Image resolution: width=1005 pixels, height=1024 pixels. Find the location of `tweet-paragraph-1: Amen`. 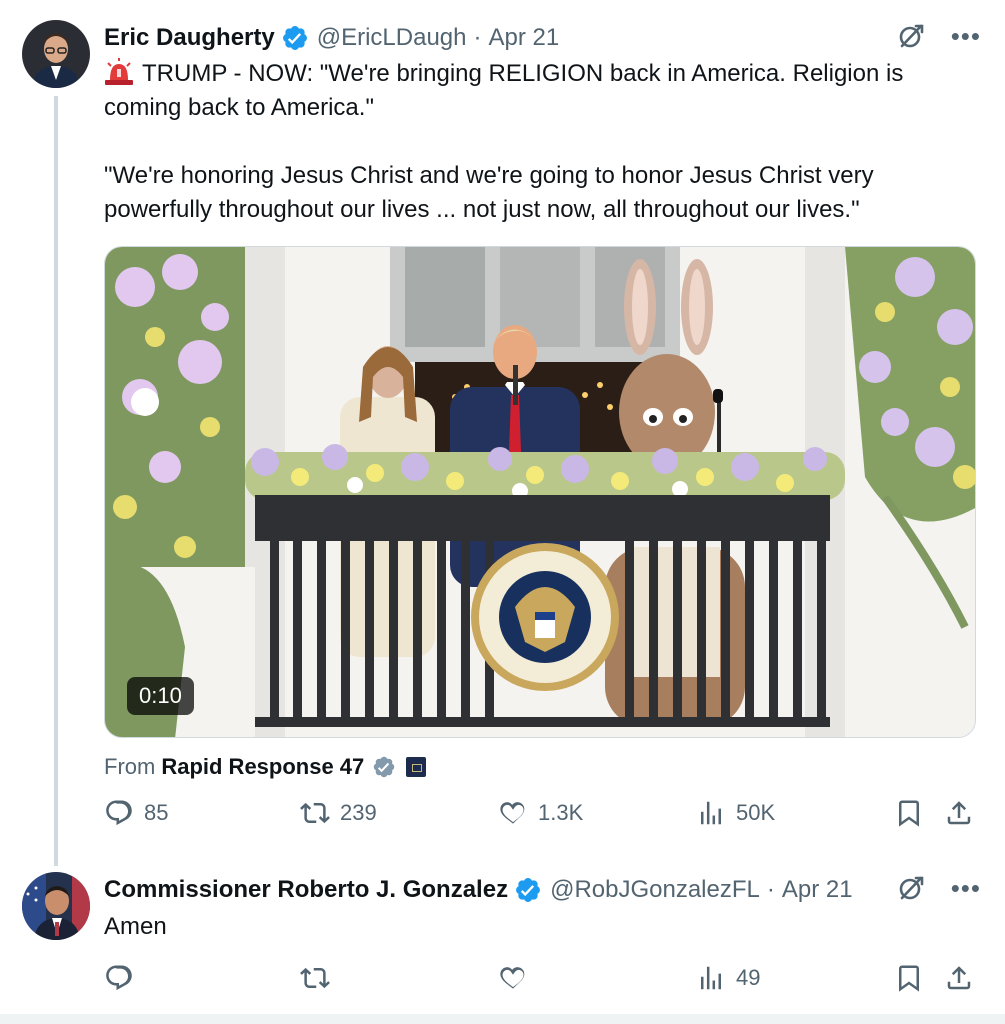

tweet-paragraph-1: Amen is located at coordinates (135, 926).